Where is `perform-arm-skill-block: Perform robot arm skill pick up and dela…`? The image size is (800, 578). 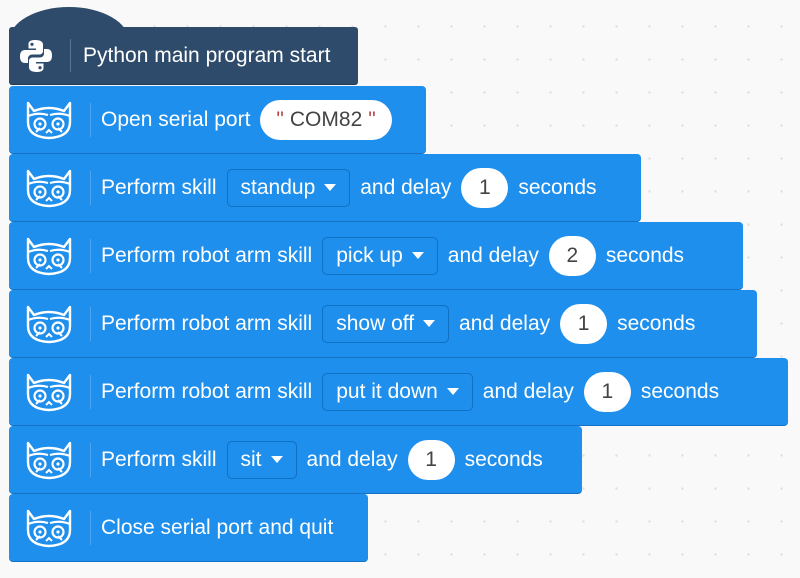
perform-arm-skill-block: Perform robot arm skill pick up and dela… is located at coordinates (376, 255).